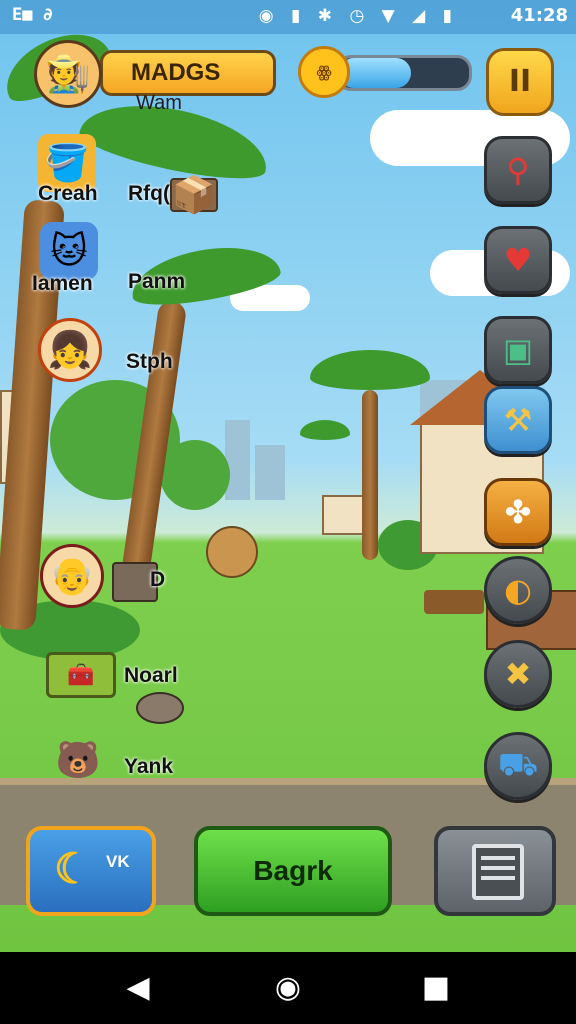 Image resolution: width=576 pixels, height=1024 pixels. I want to click on status-bar: E■ ∂ ◉ ▮ ✱ ◷ ▼ ◢ ▮ 41:28, so click(288, 17).